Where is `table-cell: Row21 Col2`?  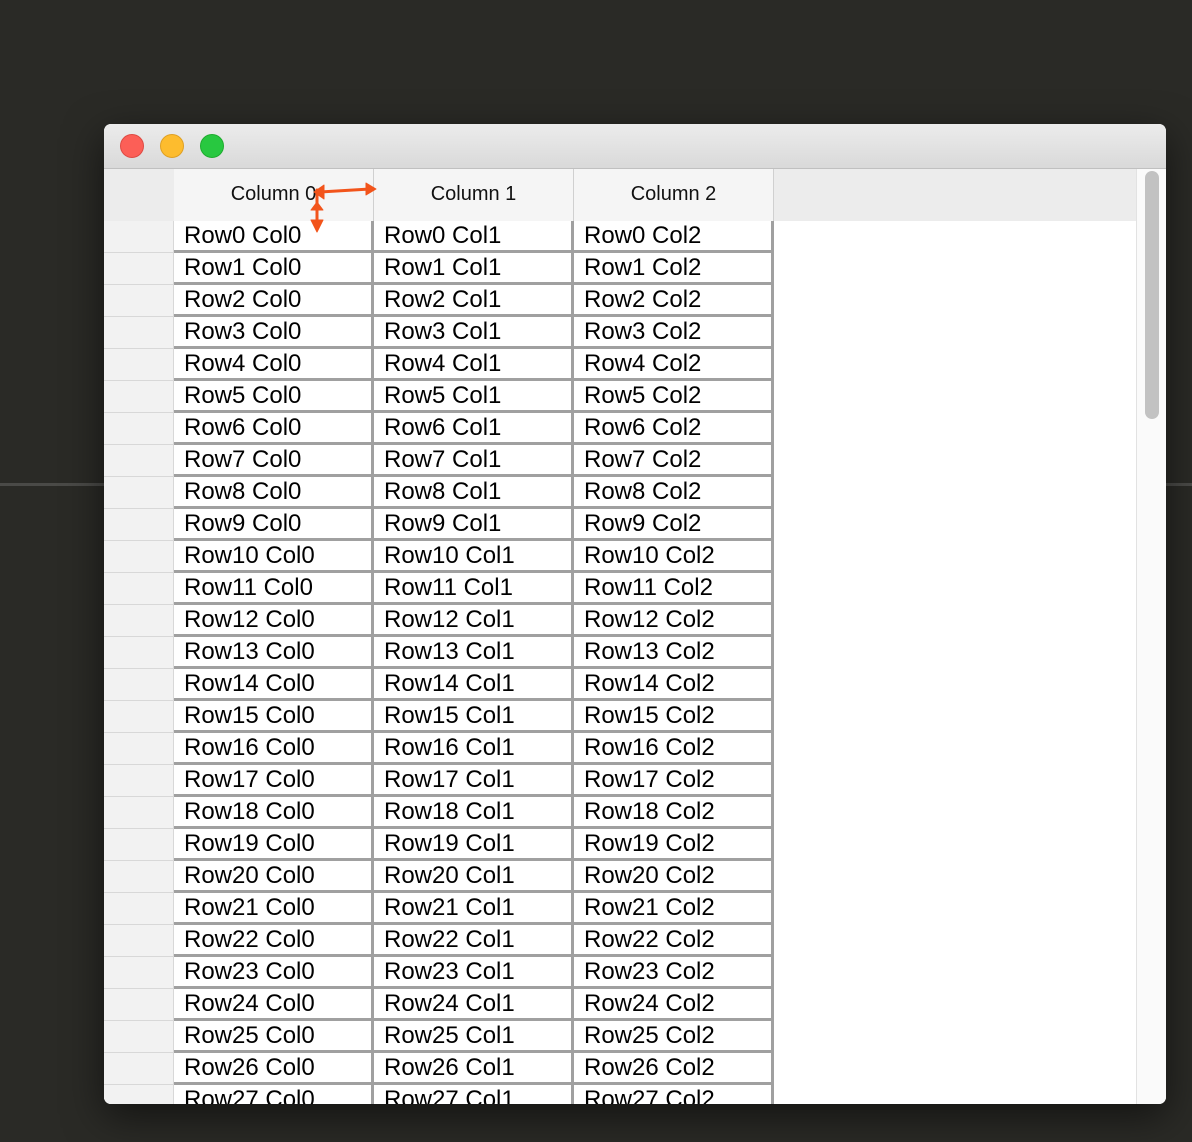
table-cell: Row21 Col2 is located at coordinates (674, 909).